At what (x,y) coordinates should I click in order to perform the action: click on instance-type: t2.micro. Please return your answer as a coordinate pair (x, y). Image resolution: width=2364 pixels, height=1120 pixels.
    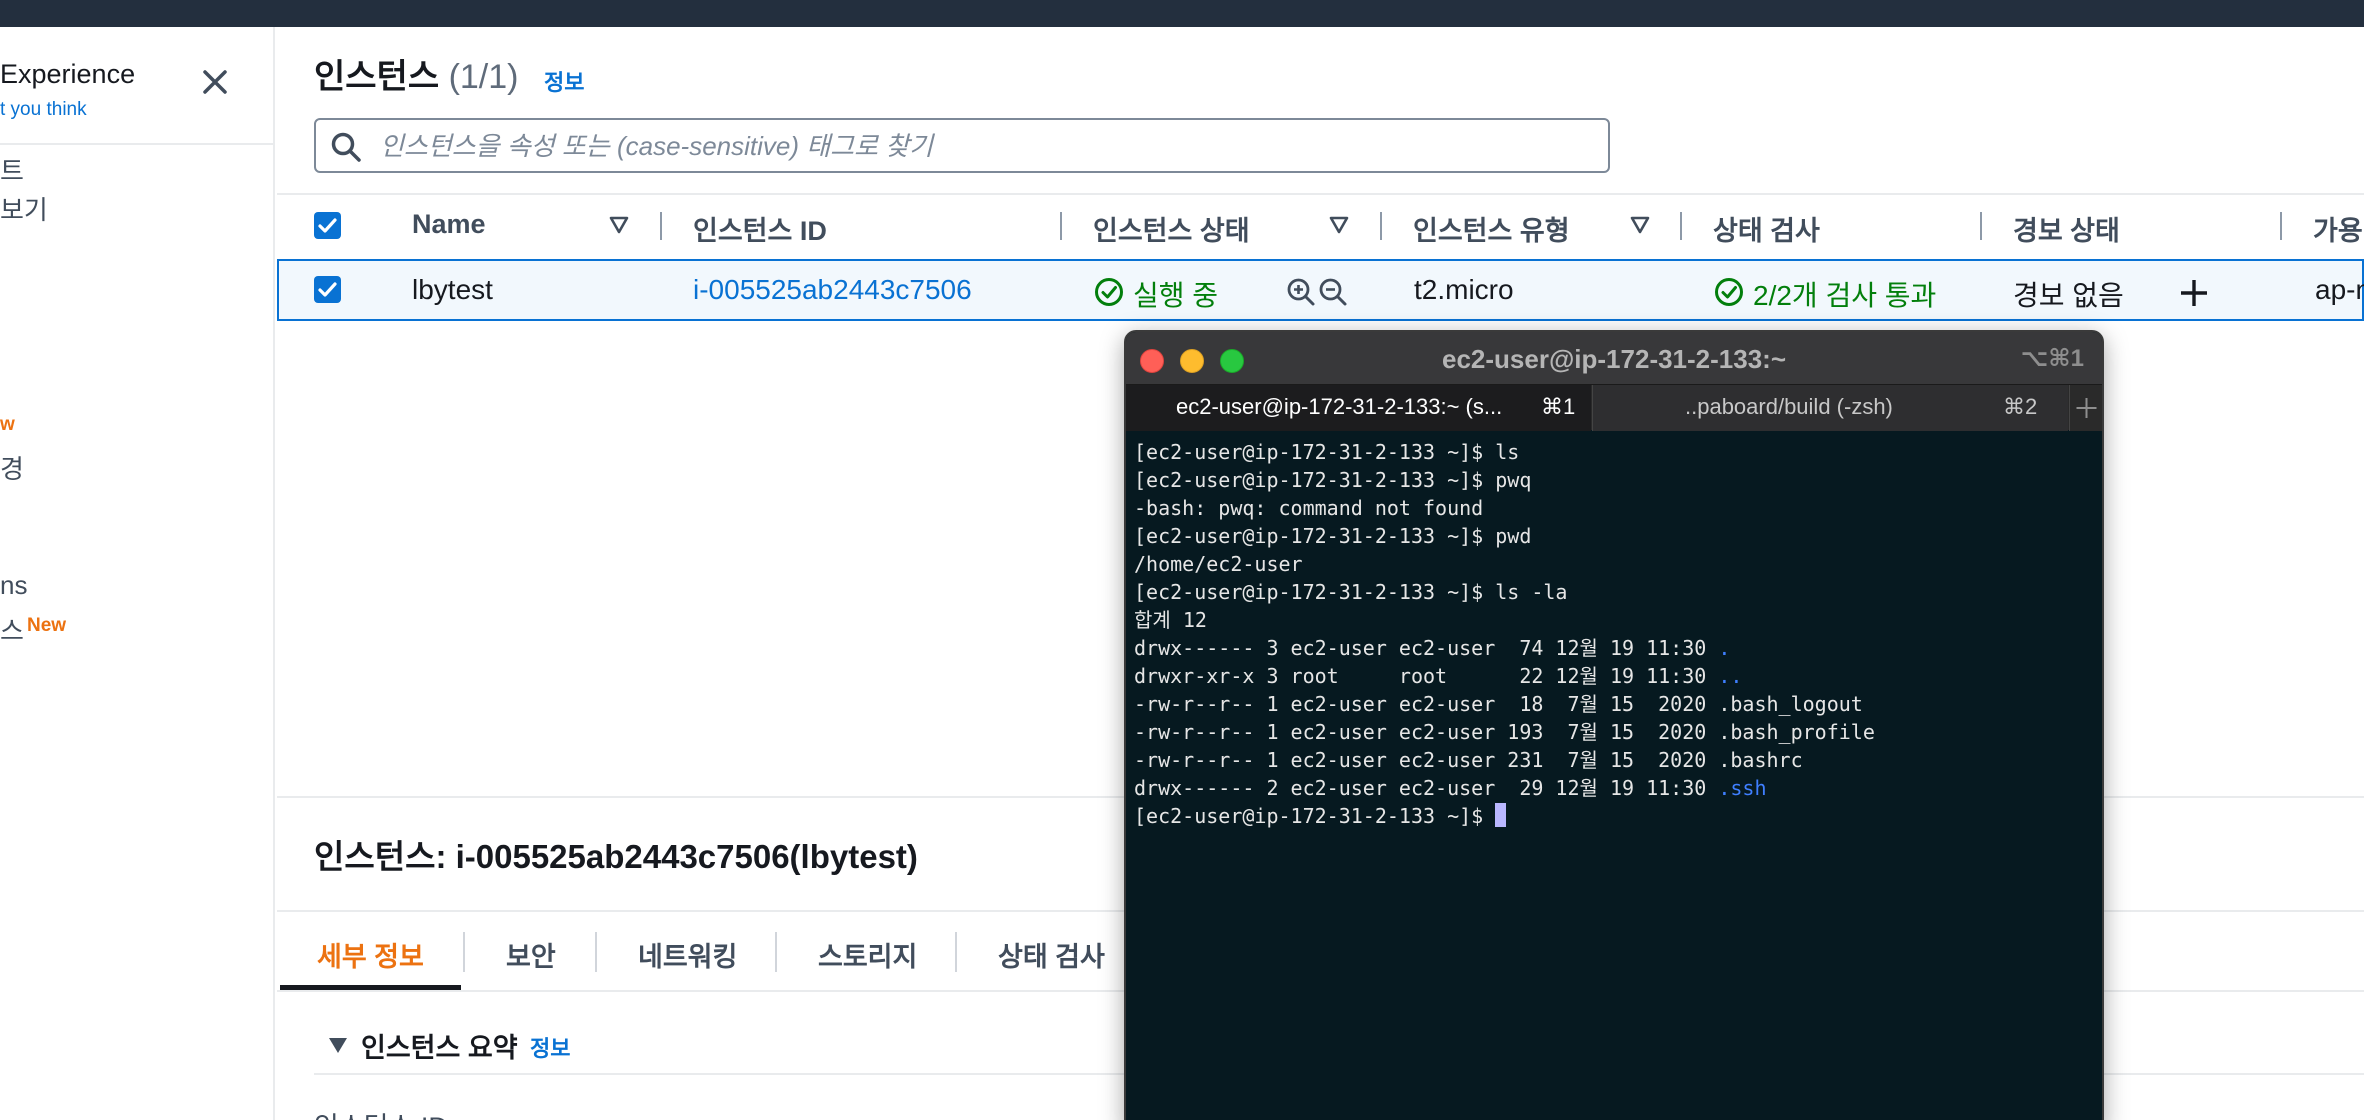
    Looking at the image, I should click on (1464, 289).